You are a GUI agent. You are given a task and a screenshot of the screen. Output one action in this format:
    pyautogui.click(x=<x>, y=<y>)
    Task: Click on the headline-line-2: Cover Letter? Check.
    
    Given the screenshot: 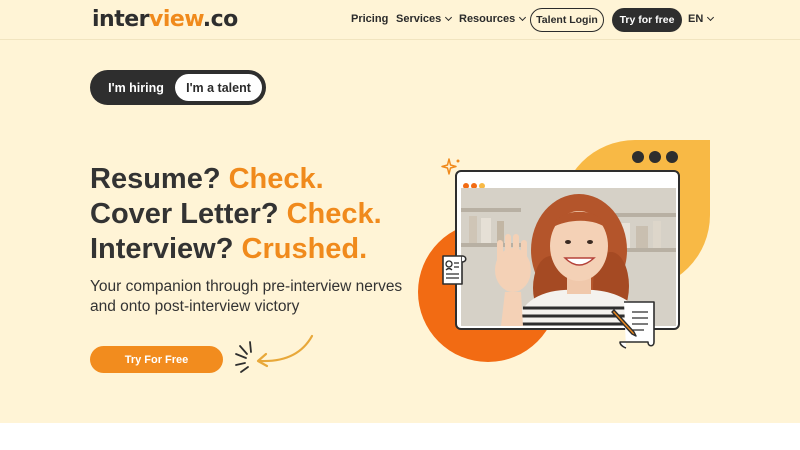 What is the action you would take?
    pyautogui.click(x=236, y=214)
    